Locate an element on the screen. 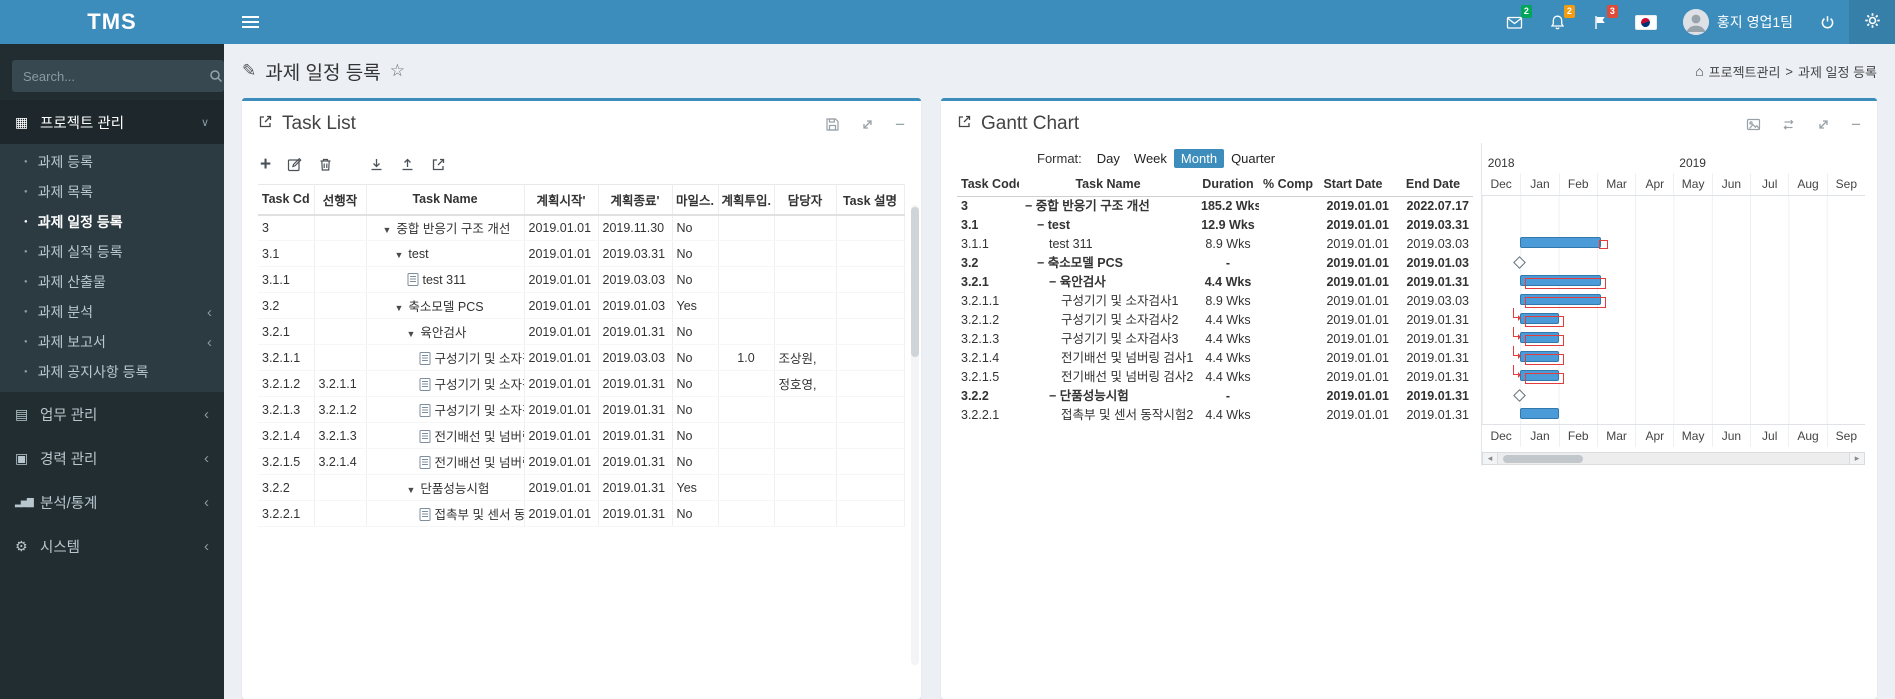  task-column-header: Task Cd is located at coordinates (286, 200).